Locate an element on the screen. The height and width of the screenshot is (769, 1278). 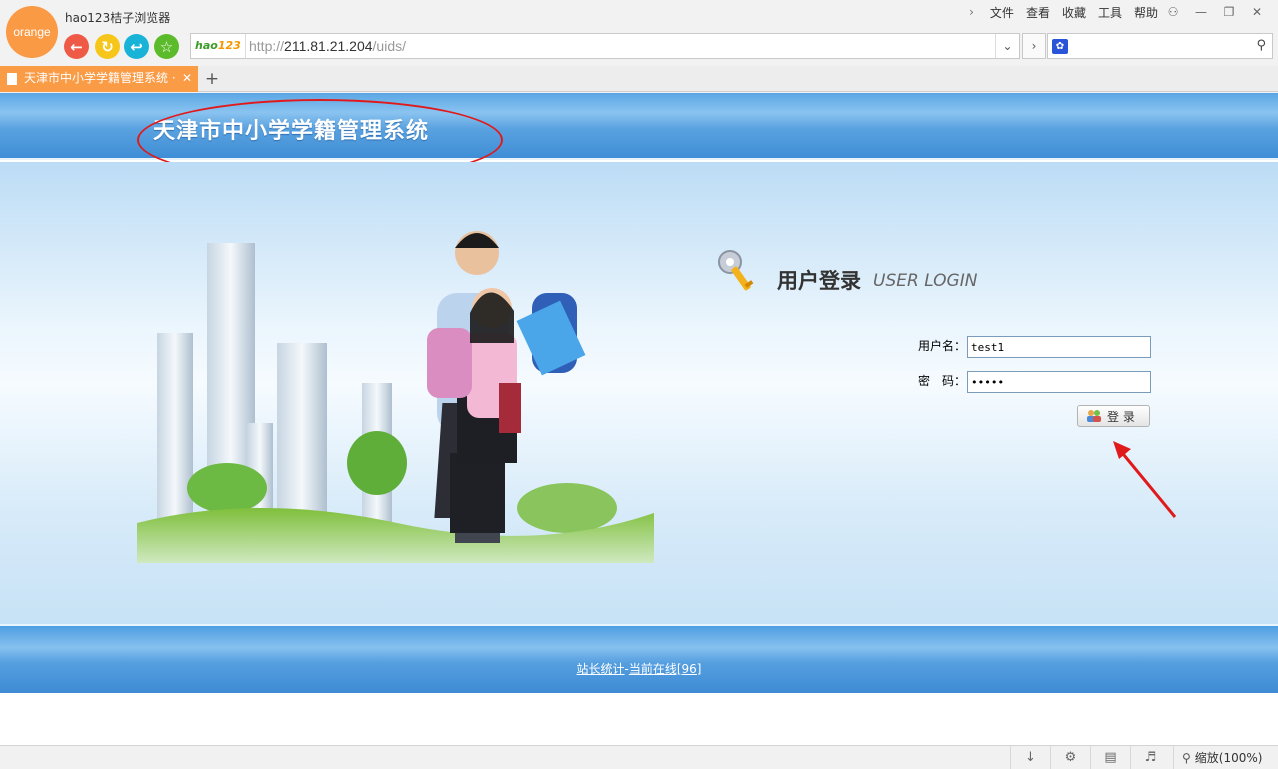
speaker-icon: ♬ is located at coordinates (1150, 757).